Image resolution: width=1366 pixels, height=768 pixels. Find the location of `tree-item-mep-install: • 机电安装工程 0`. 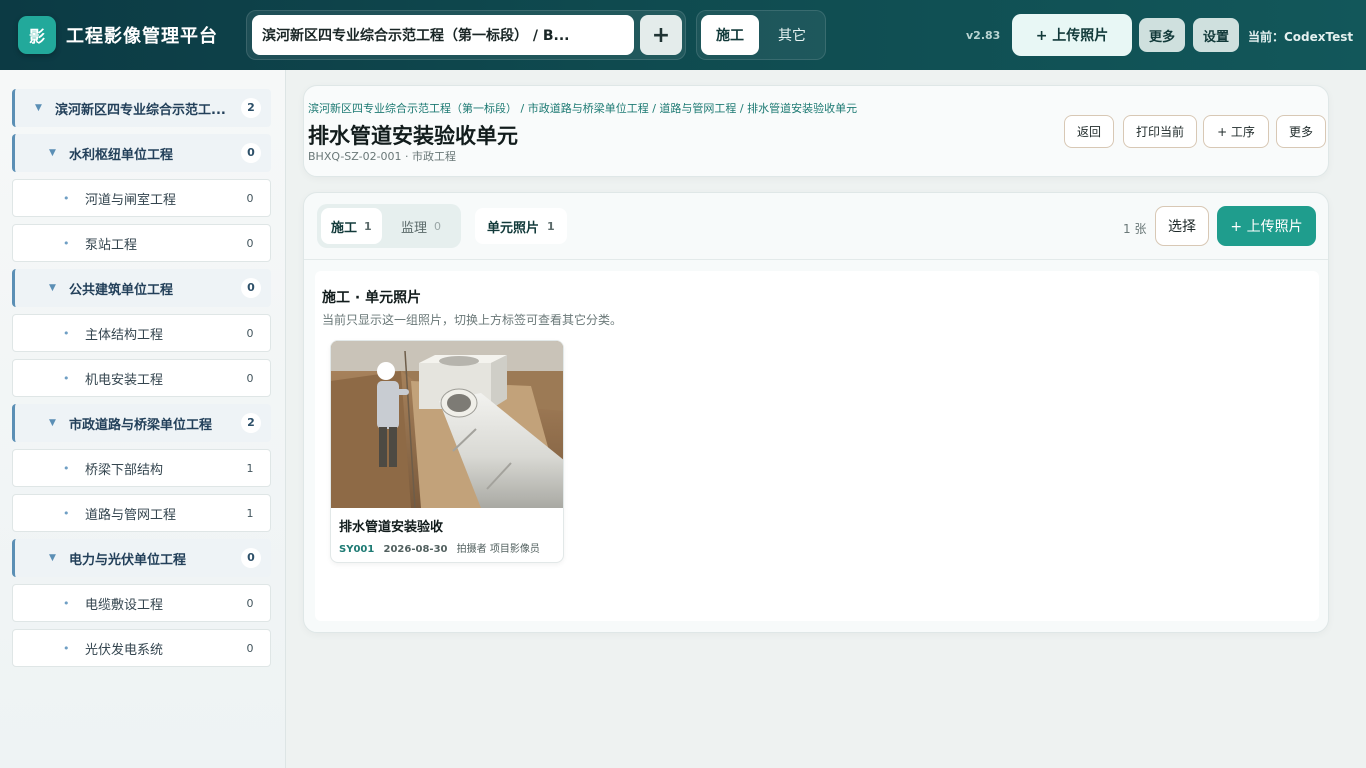

tree-item-mep-install: • 机电安装工程 0 is located at coordinates (141, 378).